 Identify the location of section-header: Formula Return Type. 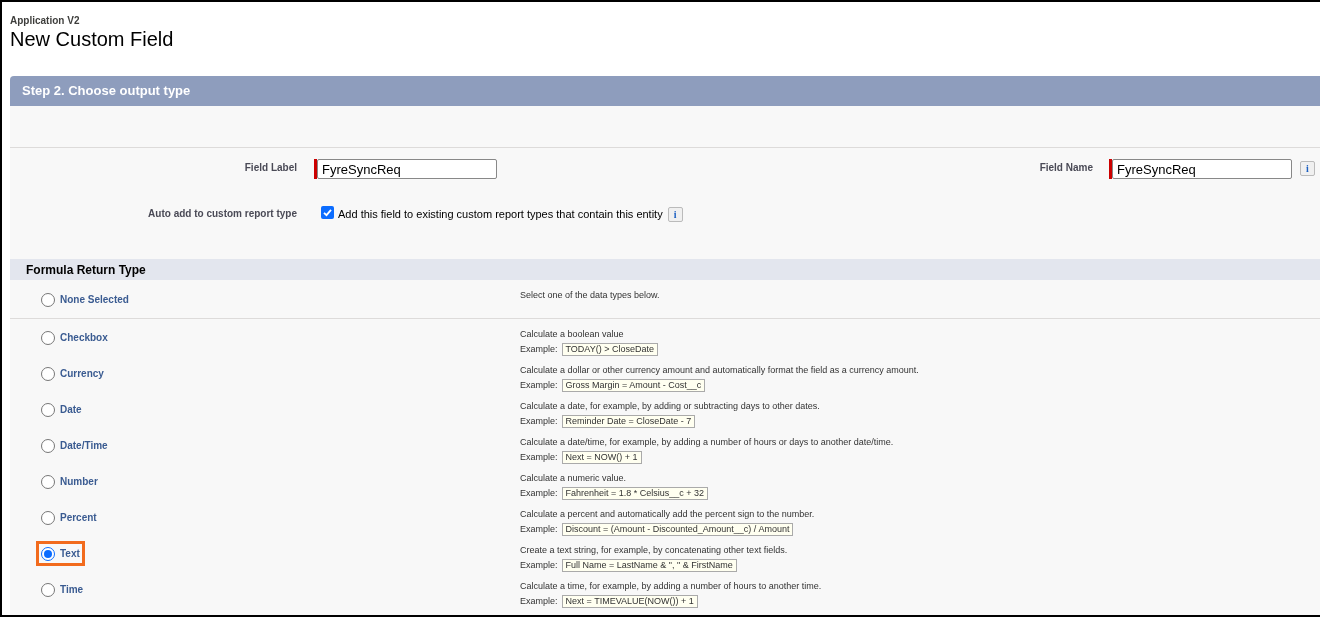
(665, 269).